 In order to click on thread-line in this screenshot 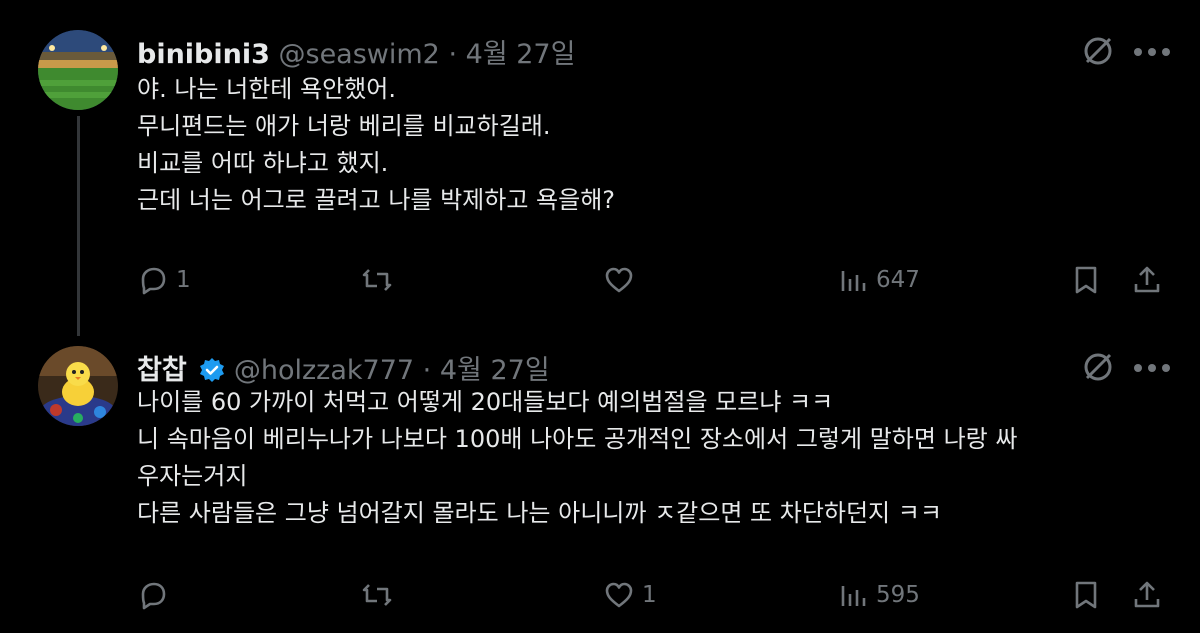, I will do `click(78, 226)`.